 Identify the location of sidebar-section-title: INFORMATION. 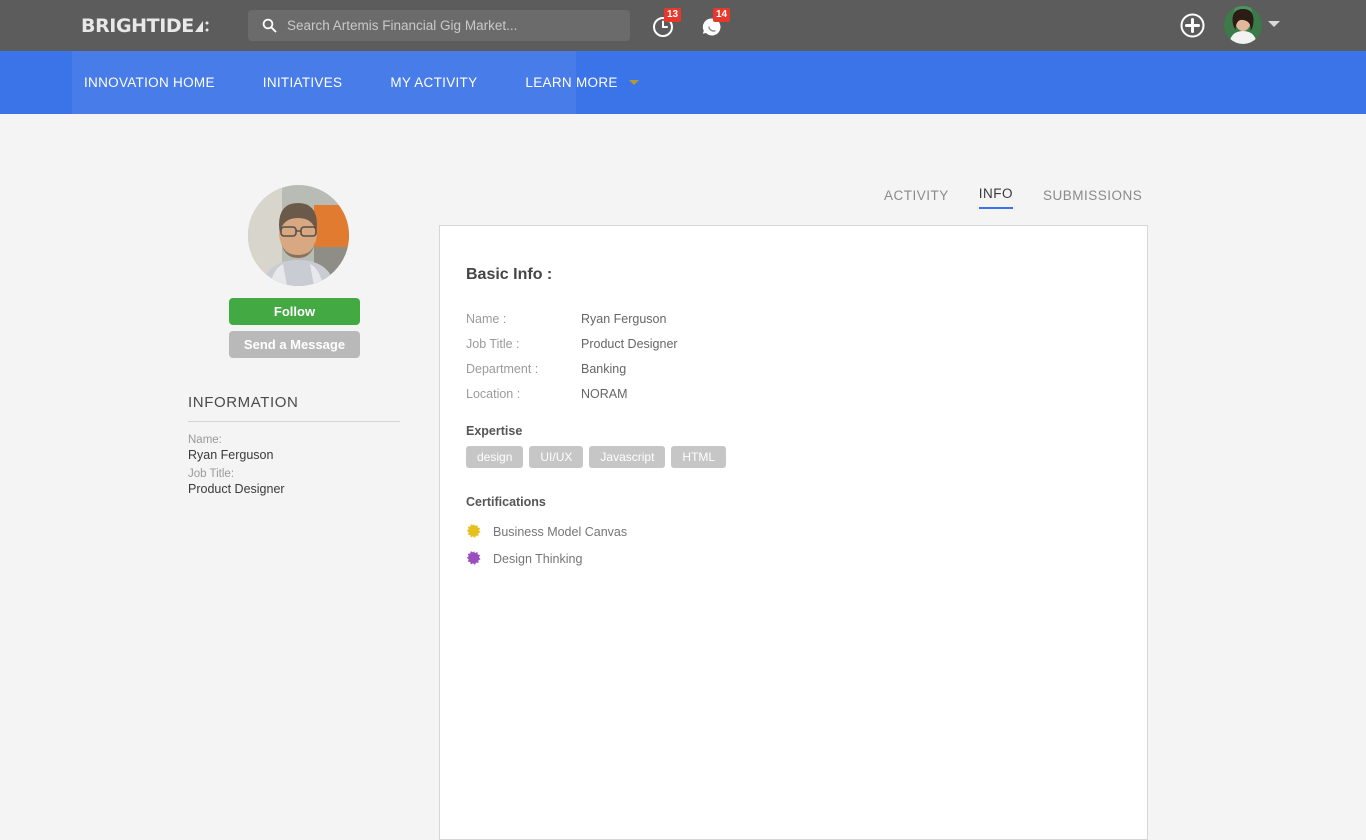
(243, 402).